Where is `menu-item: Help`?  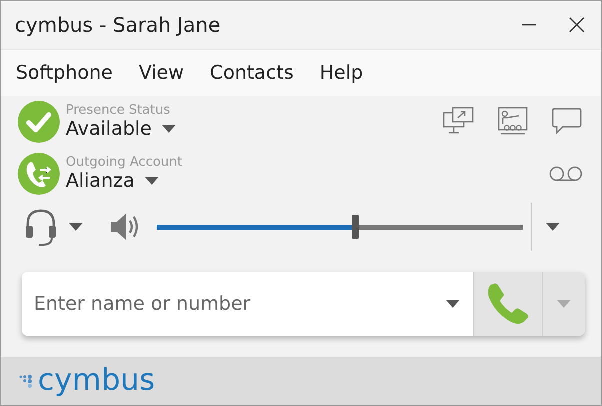 menu-item: Help is located at coordinates (342, 73).